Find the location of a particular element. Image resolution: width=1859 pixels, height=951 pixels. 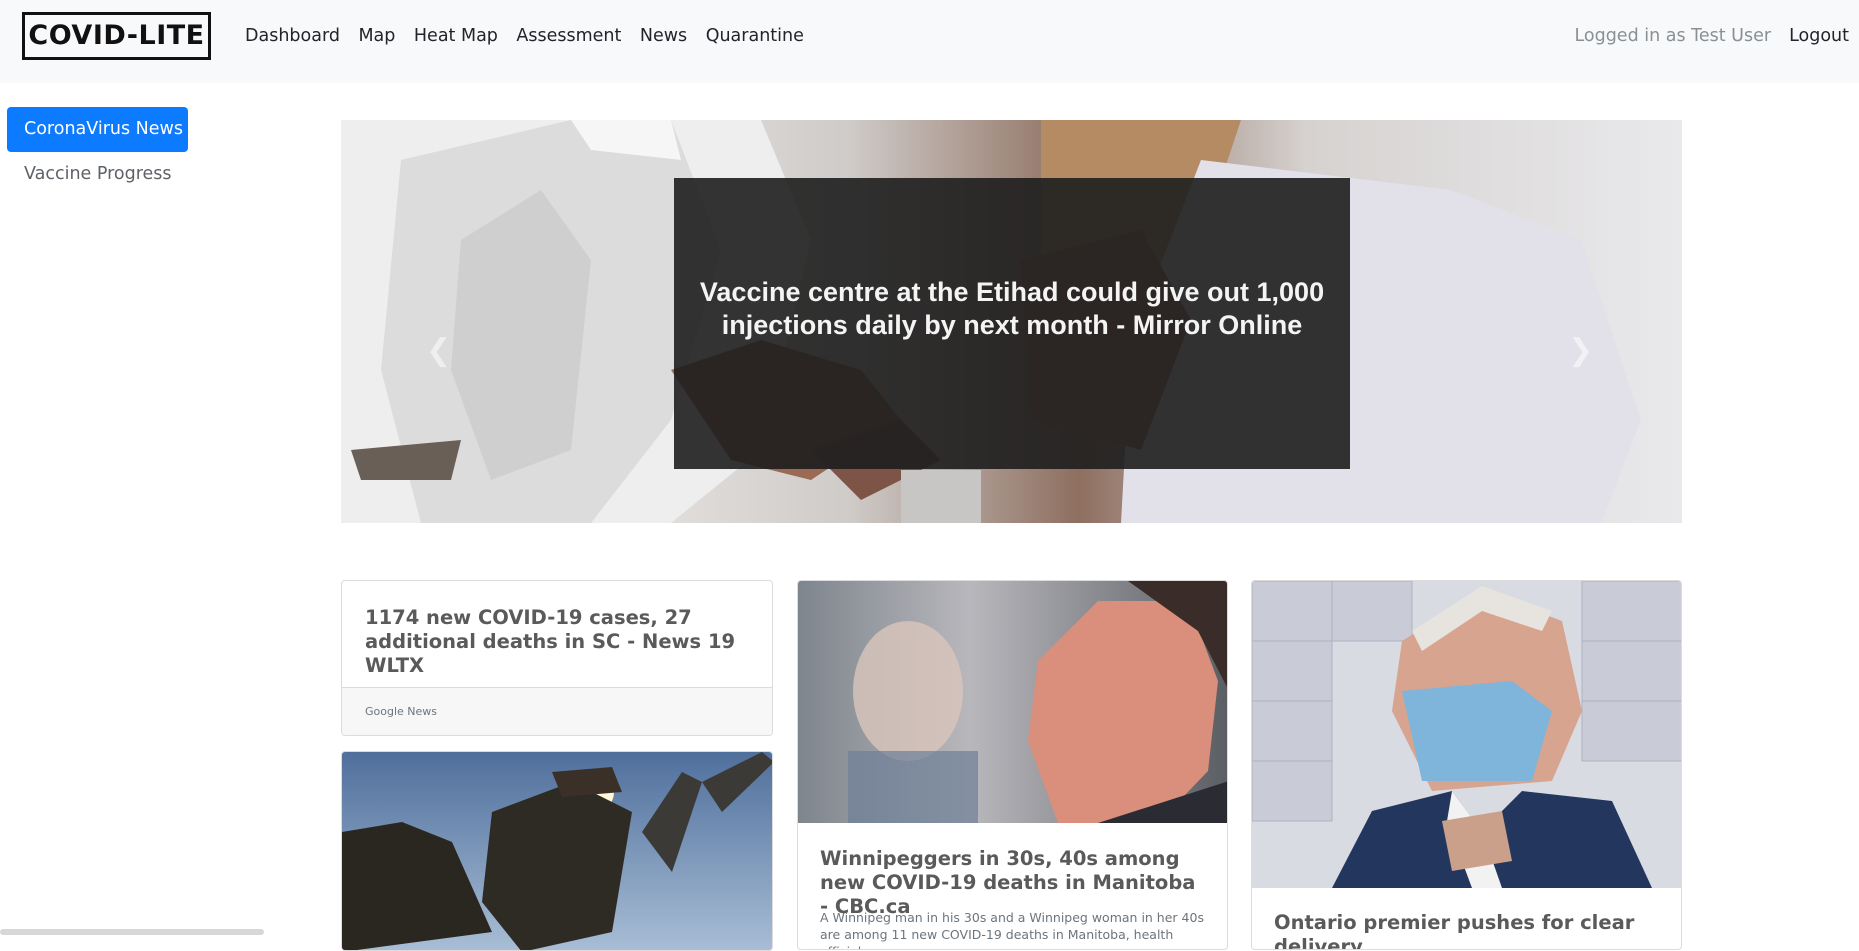

sidebar-item-coronavirus-news: CoronaVirus News is located at coordinates (97, 129).